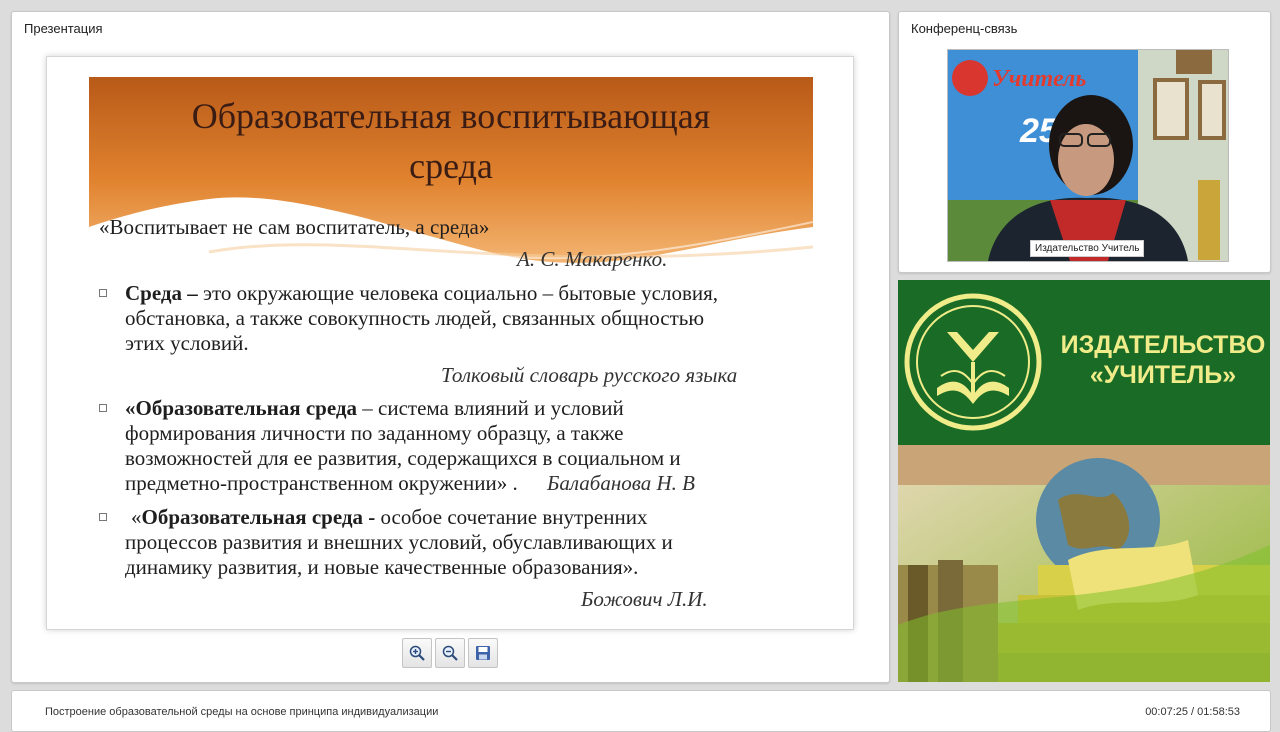 The width and height of the screenshot is (1280, 732). What do you see at coordinates (490, 408) in the screenshot?
I see `bullet-text: – система влияний и условий` at bounding box center [490, 408].